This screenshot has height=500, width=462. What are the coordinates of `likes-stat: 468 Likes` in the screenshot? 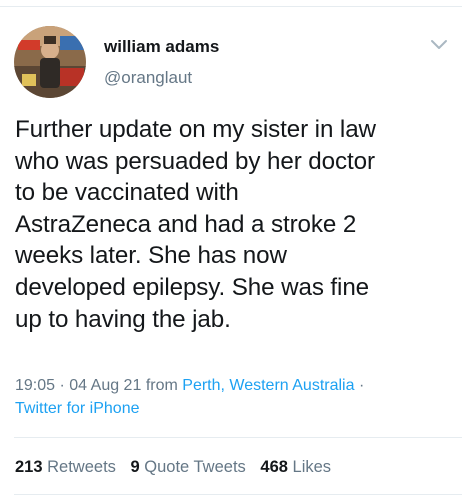 It's located at (295, 467).